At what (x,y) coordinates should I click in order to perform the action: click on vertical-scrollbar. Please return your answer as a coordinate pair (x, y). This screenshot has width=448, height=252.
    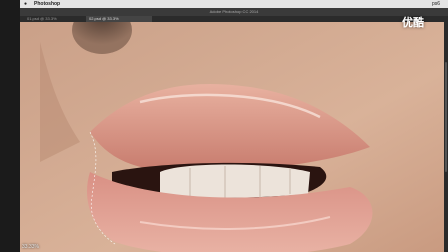
    Looking at the image, I should click on (446, 137).